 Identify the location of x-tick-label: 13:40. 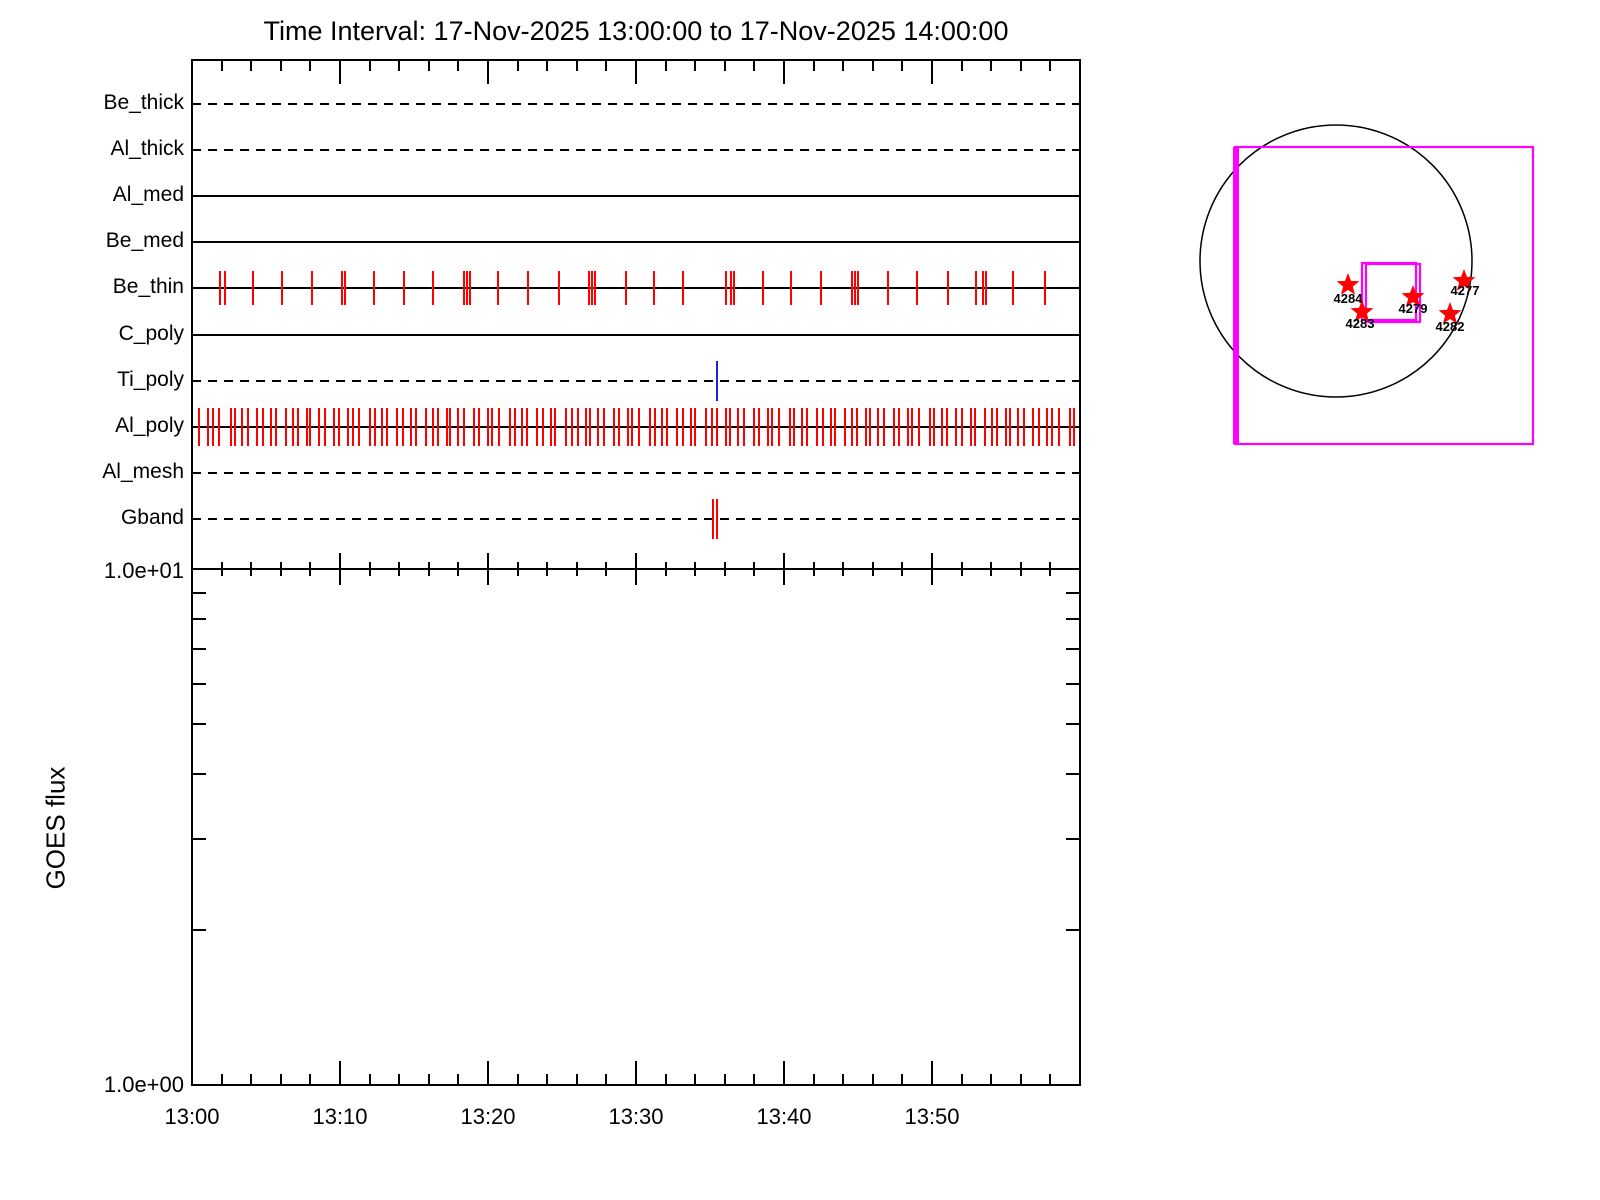
(784, 1116).